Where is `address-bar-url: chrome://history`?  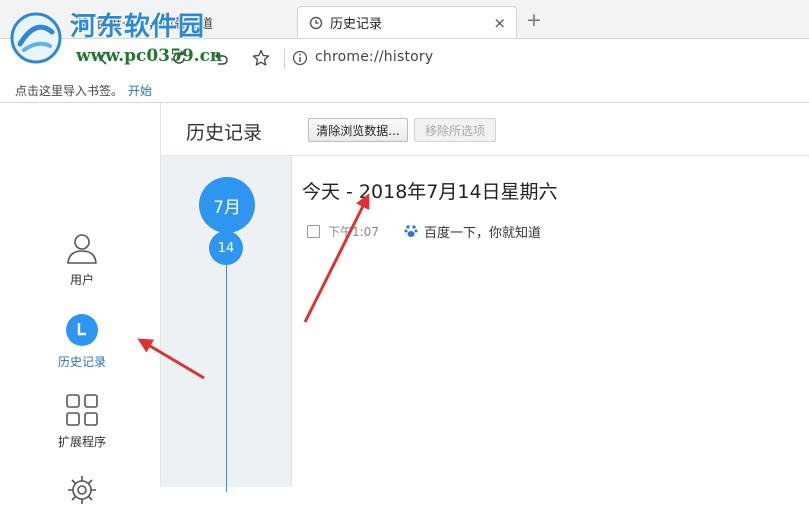
address-bar-url: chrome://history is located at coordinates (374, 57).